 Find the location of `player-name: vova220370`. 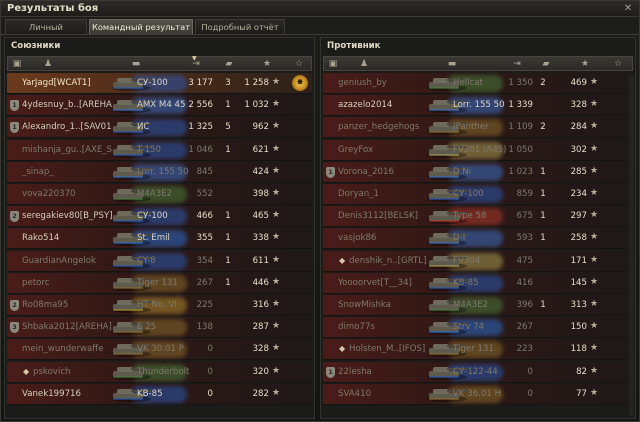

player-name: vova220370 is located at coordinates (67, 194).